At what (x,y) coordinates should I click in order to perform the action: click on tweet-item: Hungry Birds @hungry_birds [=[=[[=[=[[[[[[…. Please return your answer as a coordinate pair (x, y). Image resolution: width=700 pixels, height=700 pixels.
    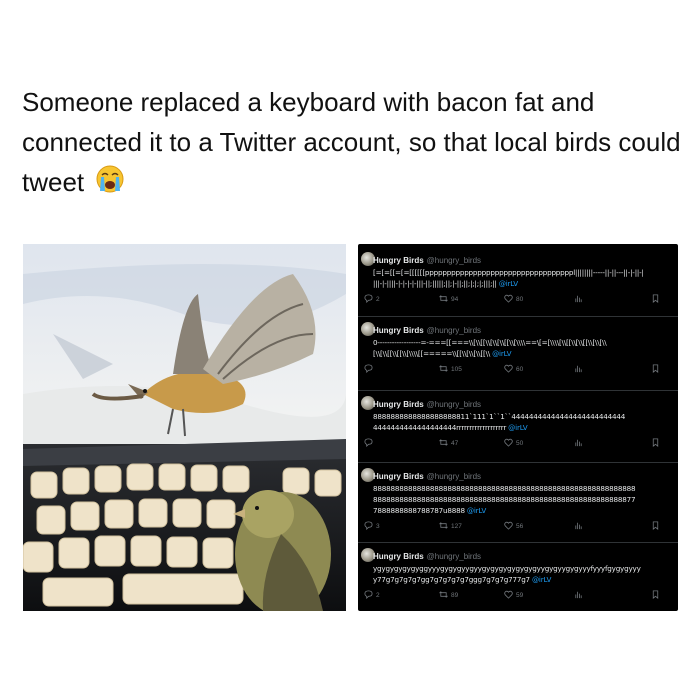
    Looking at the image, I should click on (518, 285).